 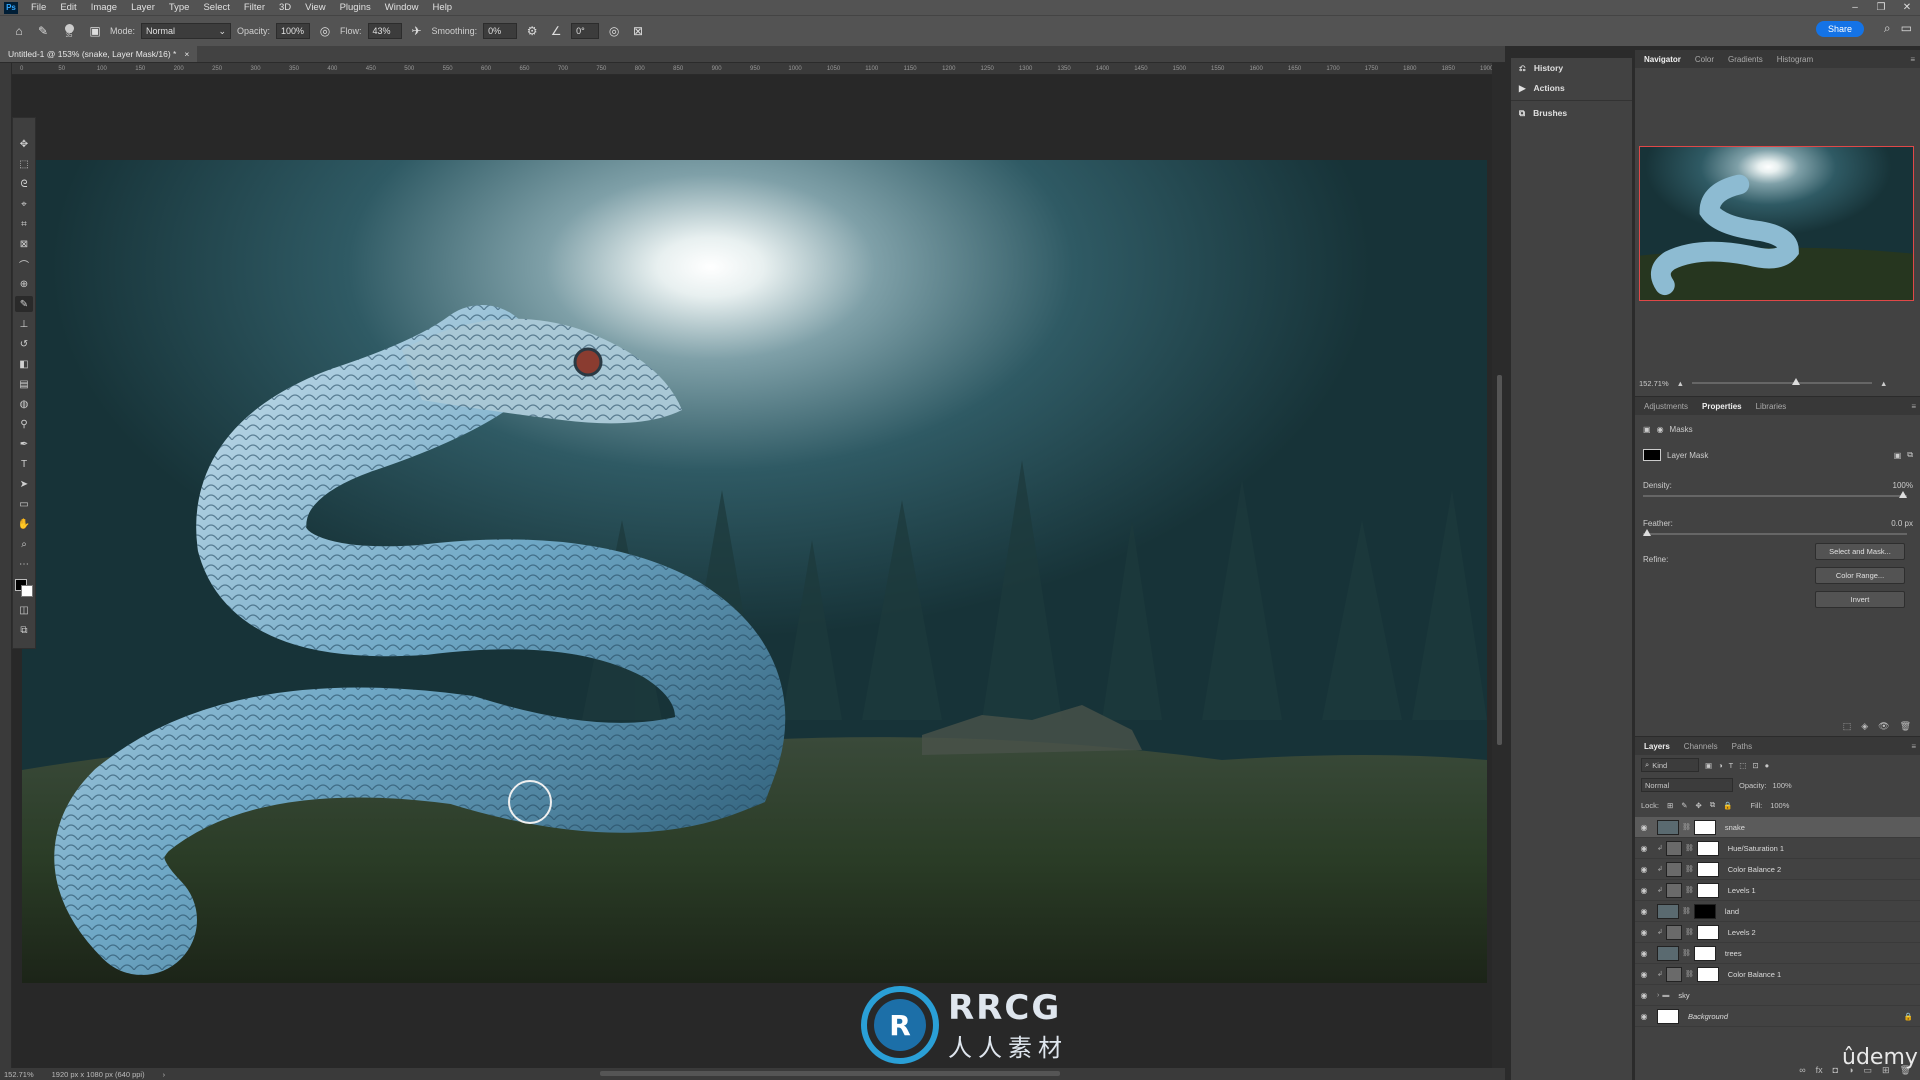 I want to click on horizontal-scrollbar, so click(x=830, y=1073).